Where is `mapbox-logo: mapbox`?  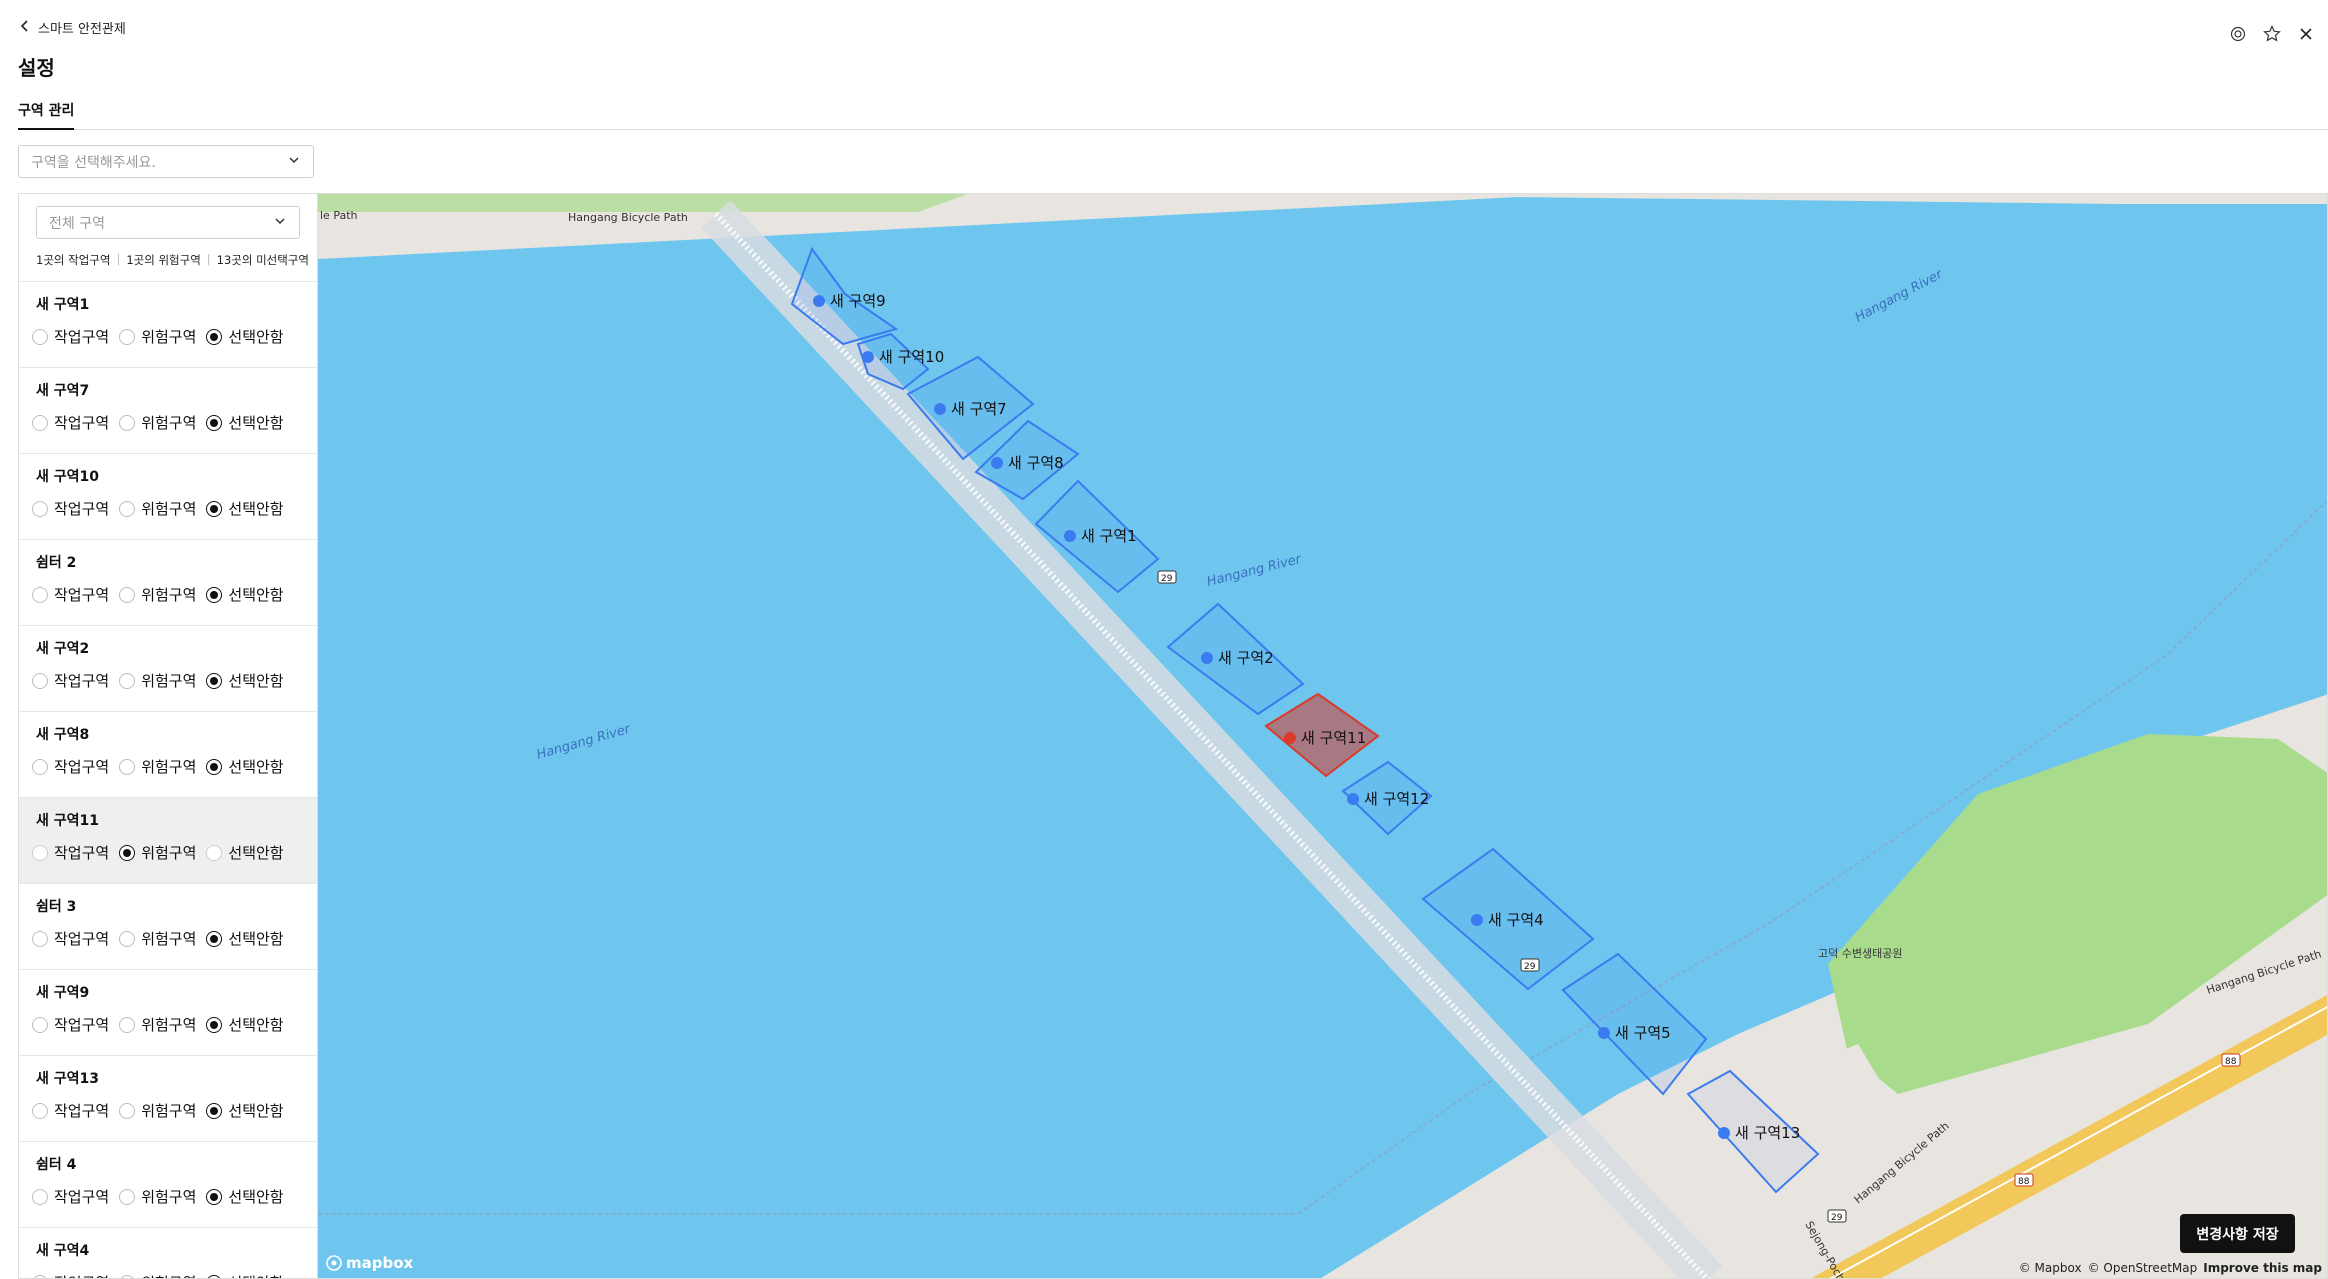
mapbox-logo: mapbox is located at coordinates (369, 1263).